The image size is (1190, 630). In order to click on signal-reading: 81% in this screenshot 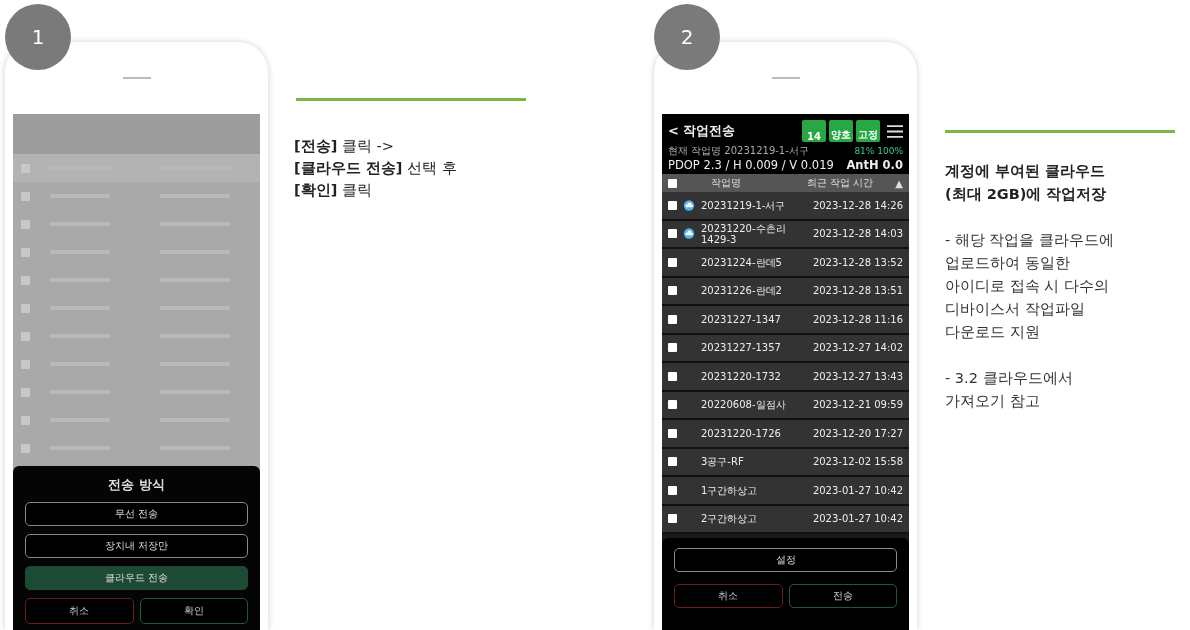, I will do `click(864, 151)`.